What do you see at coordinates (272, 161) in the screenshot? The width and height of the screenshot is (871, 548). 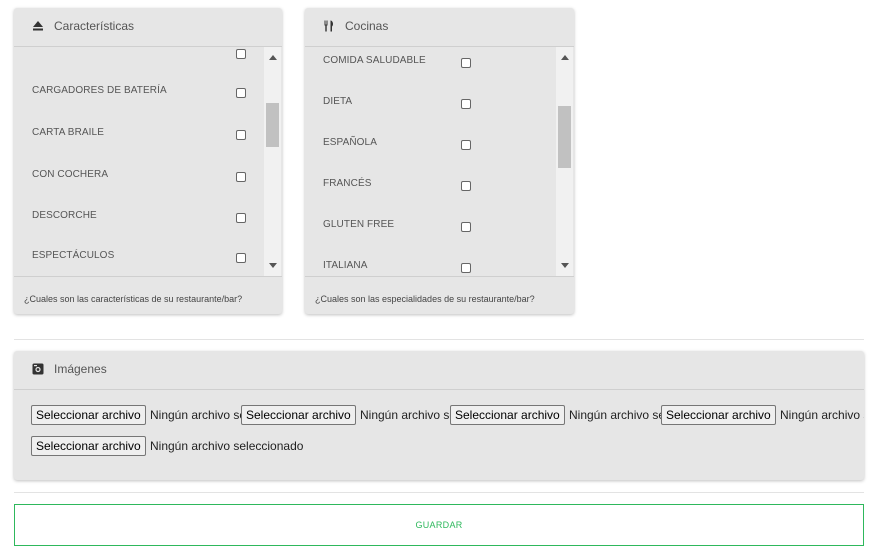 I see `caracteristicas-scrollbar` at bounding box center [272, 161].